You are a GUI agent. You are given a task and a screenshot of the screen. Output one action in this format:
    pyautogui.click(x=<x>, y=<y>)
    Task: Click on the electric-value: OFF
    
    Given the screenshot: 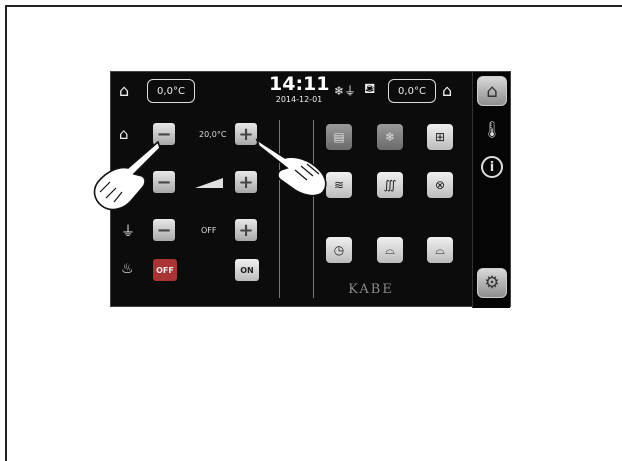 What is the action you would take?
    pyautogui.click(x=209, y=230)
    